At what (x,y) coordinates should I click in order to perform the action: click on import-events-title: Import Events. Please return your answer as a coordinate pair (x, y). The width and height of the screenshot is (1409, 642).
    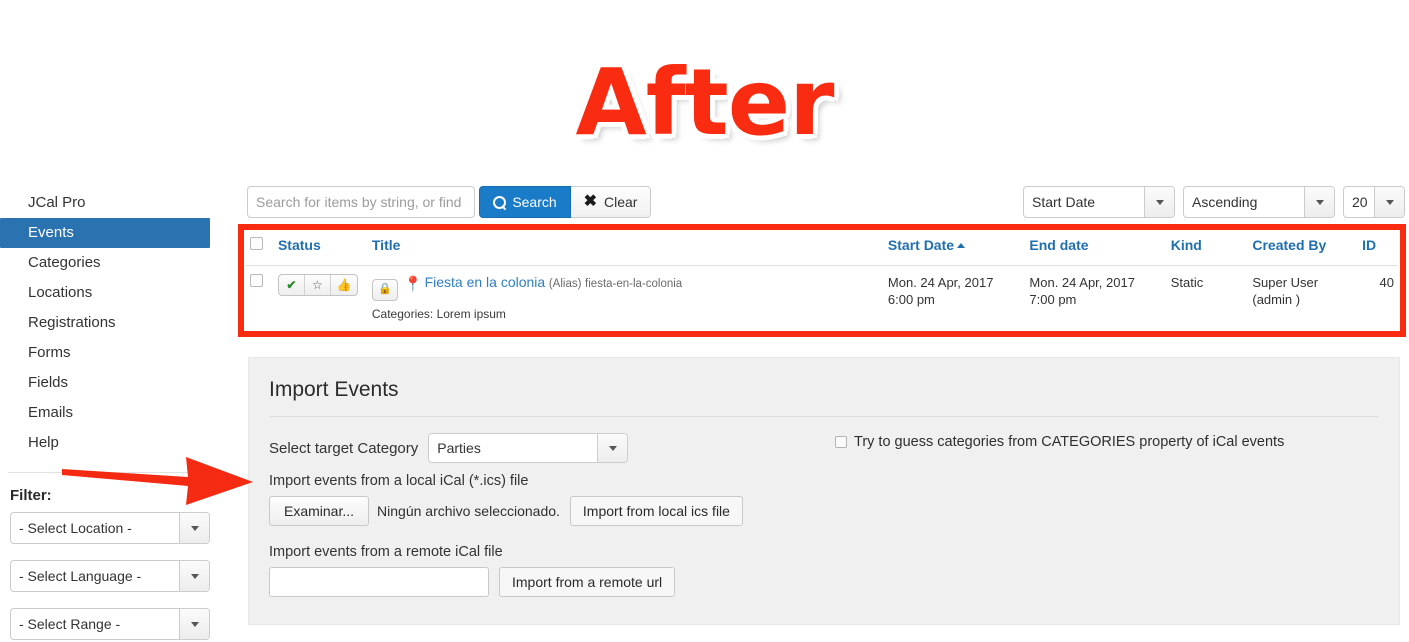
    Looking at the image, I should click on (334, 389).